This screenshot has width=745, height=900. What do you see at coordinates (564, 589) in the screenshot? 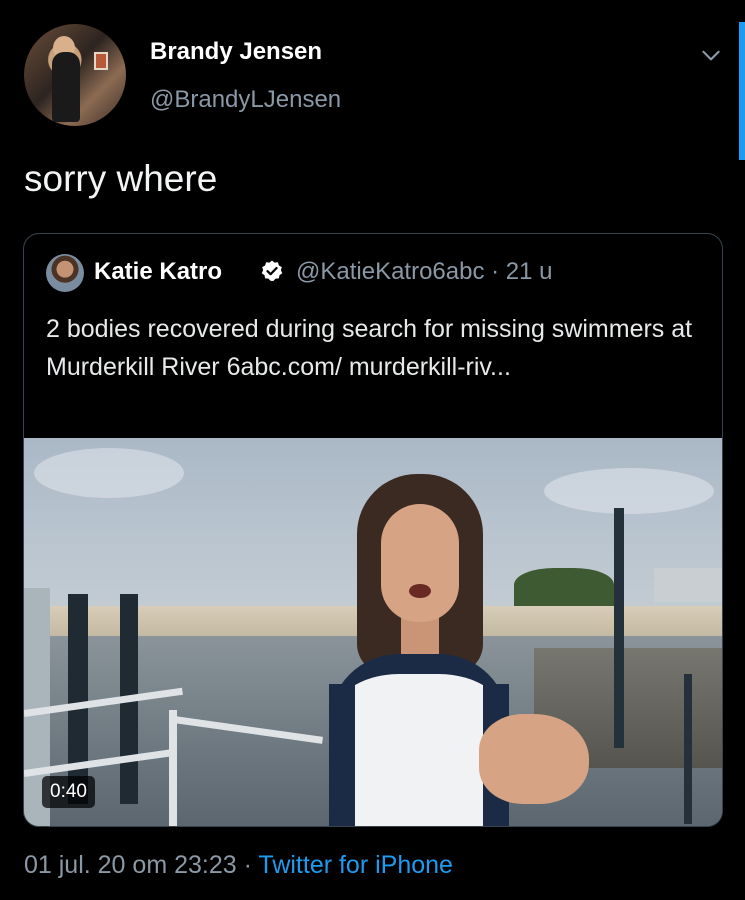
I see `video-trees` at bounding box center [564, 589].